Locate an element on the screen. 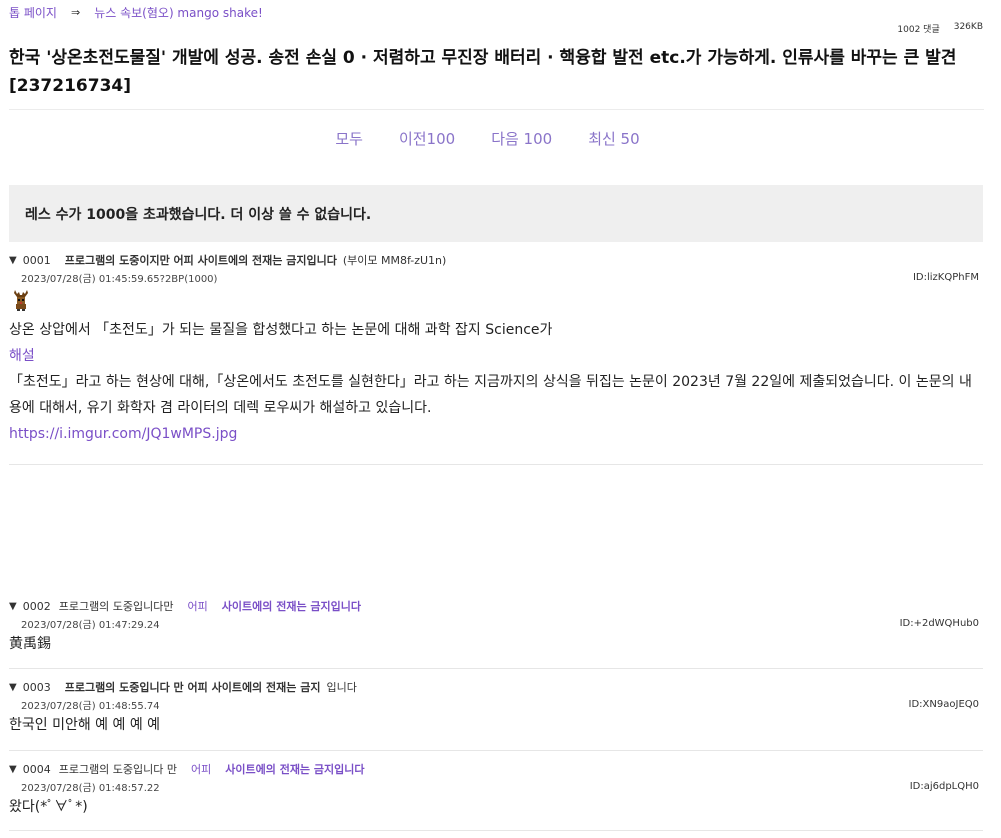 The height and width of the screenshot is (838, 1001). poster-id: ID:+2dWQHub0 is located at coordinates (939, 623).